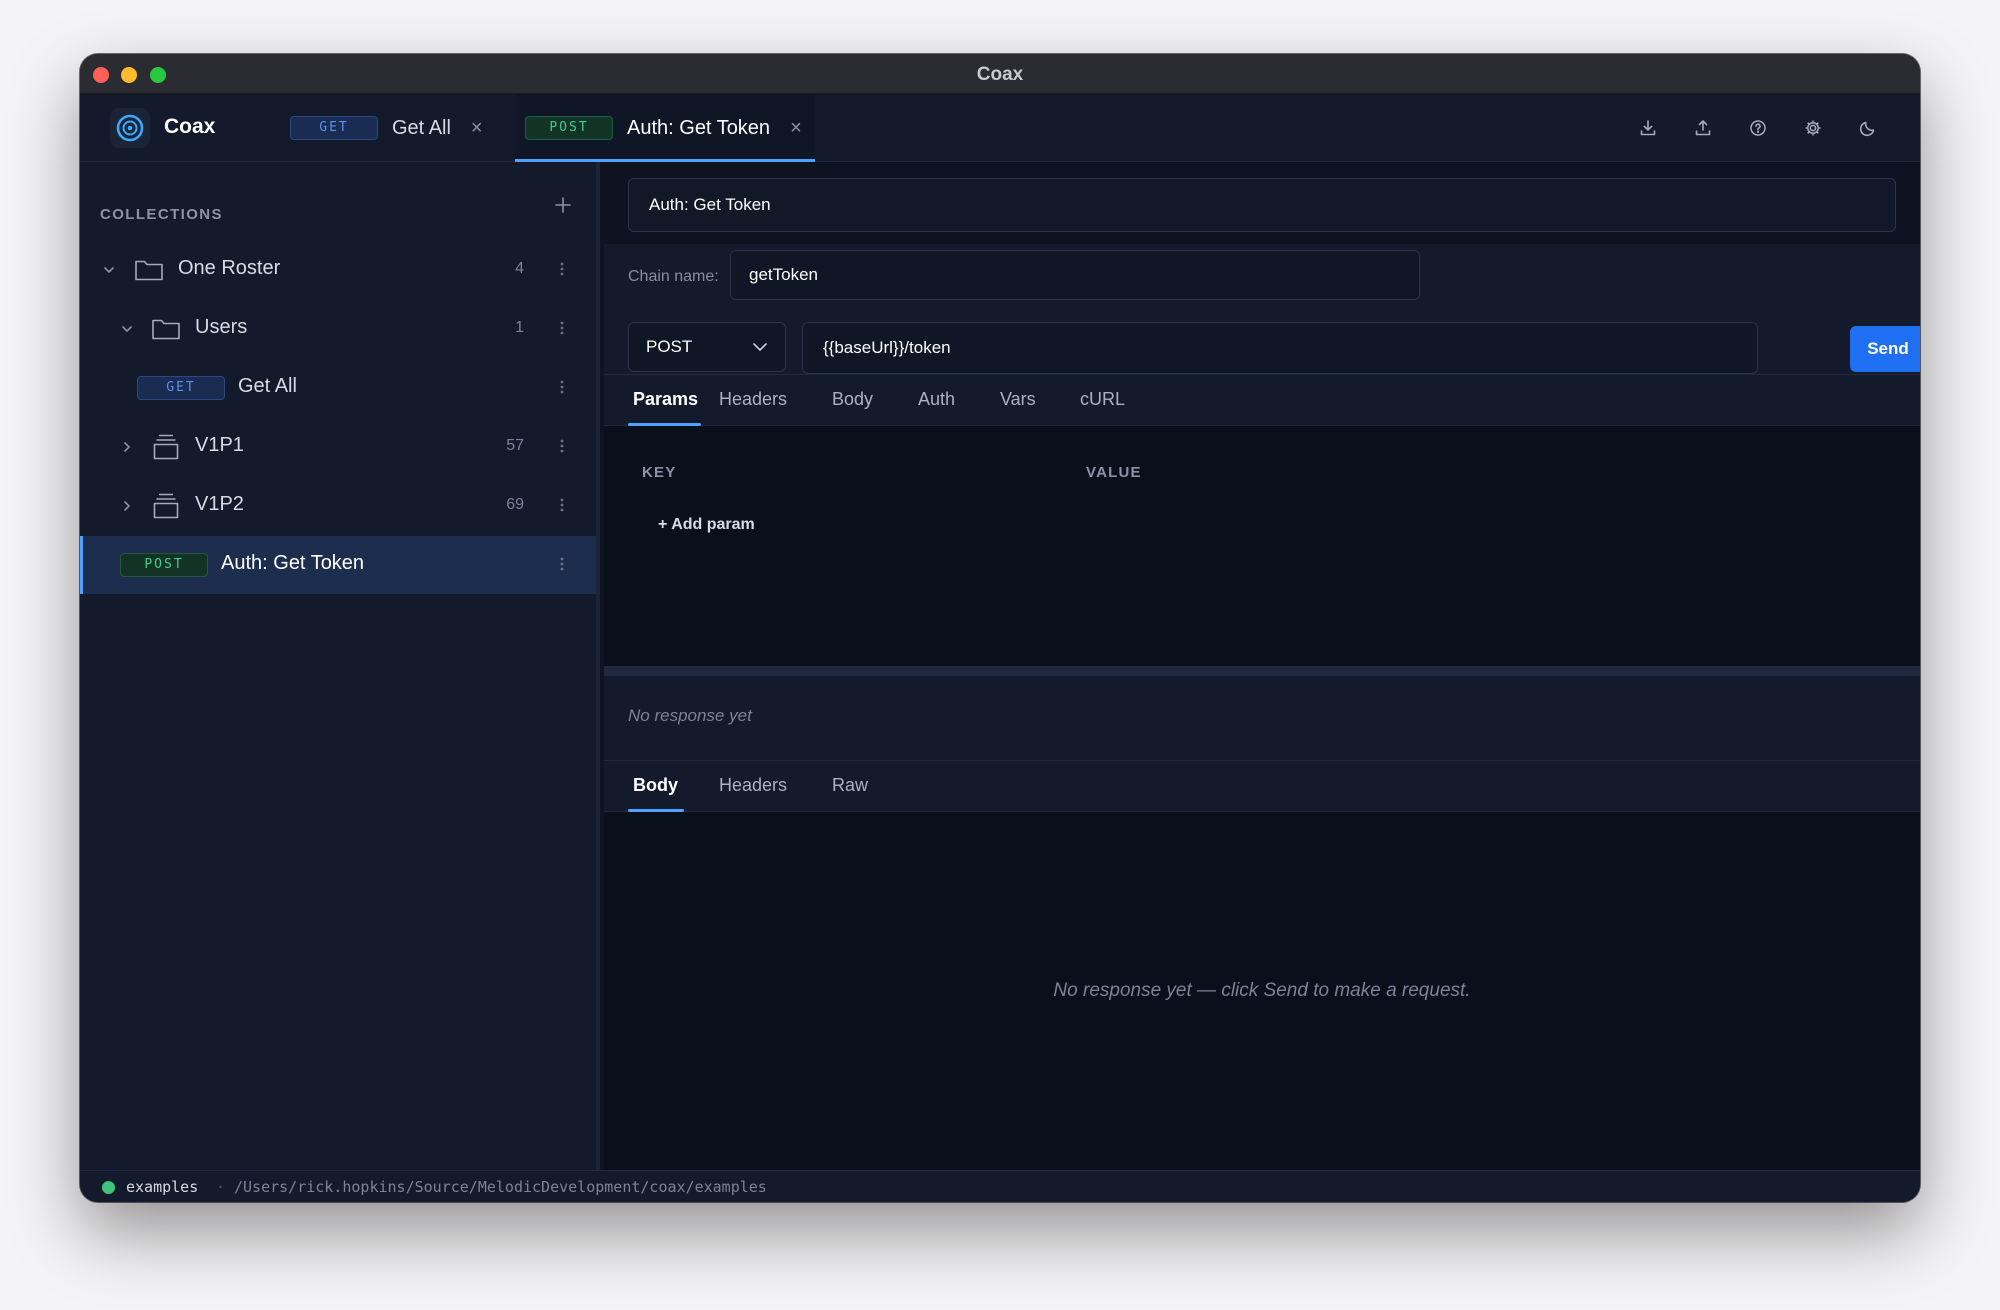 Image resolution: width=2000 pixels, height=1310 pixels. Describe the element at coordinates (1262, 546) in the screenshot. I see `params-table: KEY VALUE + Add param` at that location.